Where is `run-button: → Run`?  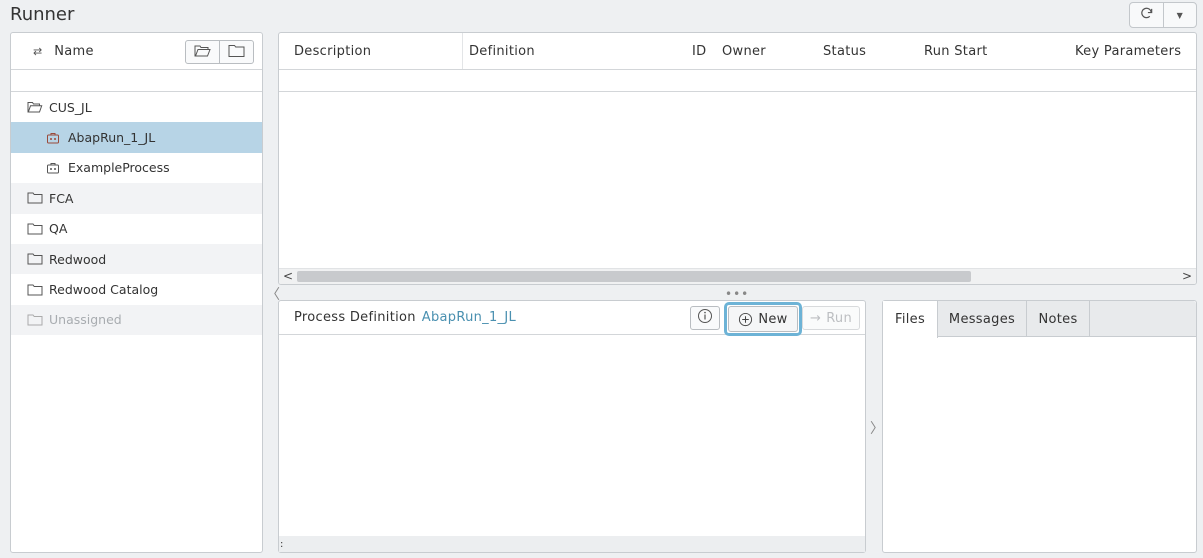 run-button: → Run is located at coordinates (831, 318).